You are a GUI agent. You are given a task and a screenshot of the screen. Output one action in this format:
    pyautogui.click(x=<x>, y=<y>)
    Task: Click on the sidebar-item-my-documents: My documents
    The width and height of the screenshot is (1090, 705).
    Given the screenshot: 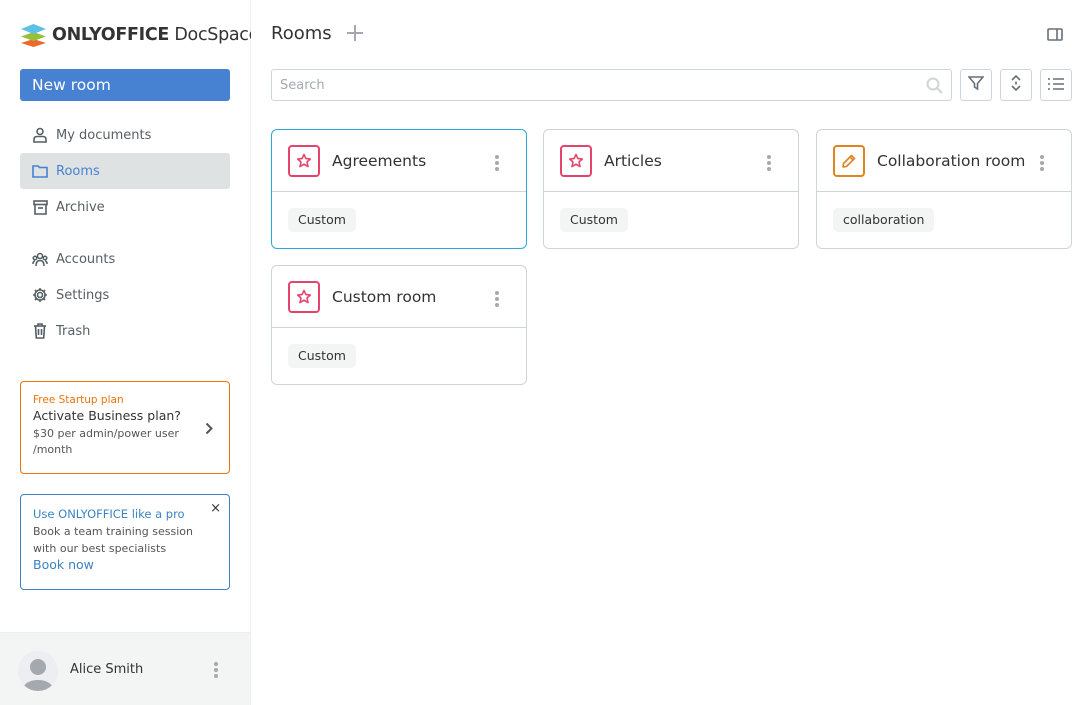 What is the action you would take?
    pyautogui.click(x=125, y=135)
    